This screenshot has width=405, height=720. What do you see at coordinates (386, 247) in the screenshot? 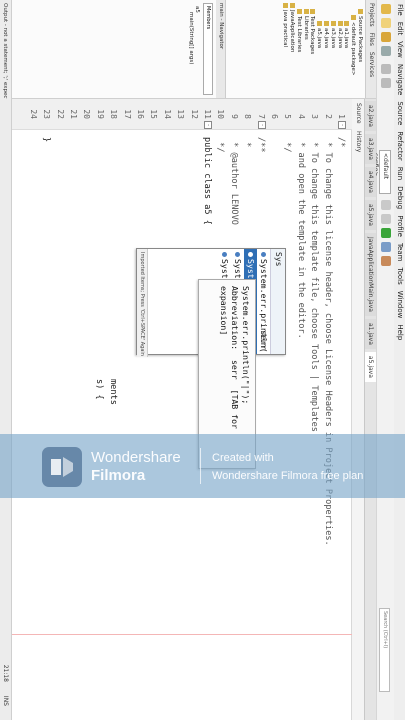
I see `debug-icon` at bounding box center [386, 247].